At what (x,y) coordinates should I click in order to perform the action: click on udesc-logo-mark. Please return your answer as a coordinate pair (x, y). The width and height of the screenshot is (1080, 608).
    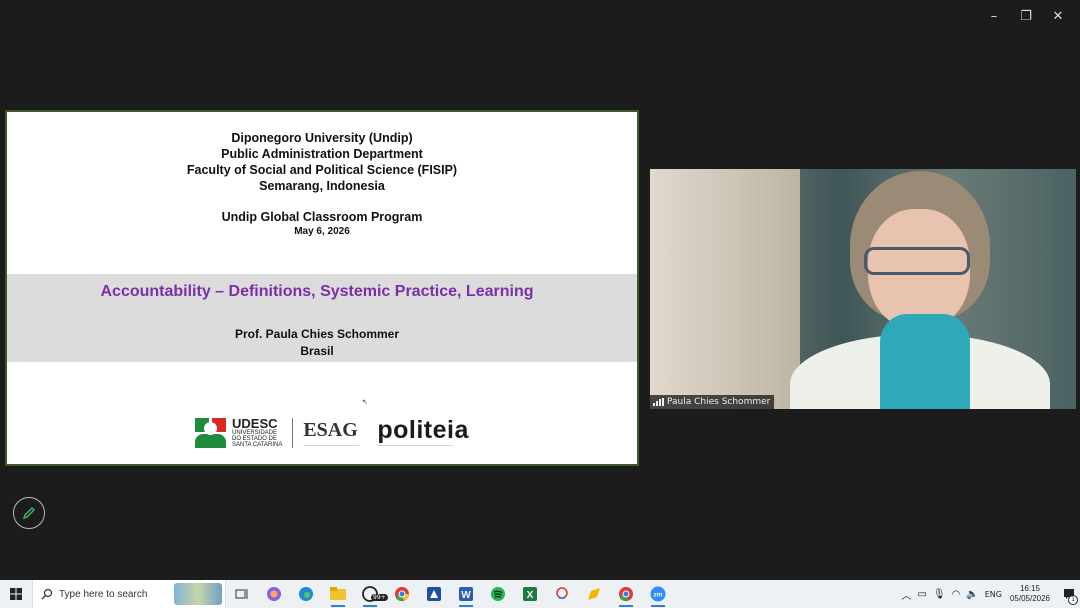
    Looking at the image, I should click on (211, 432).